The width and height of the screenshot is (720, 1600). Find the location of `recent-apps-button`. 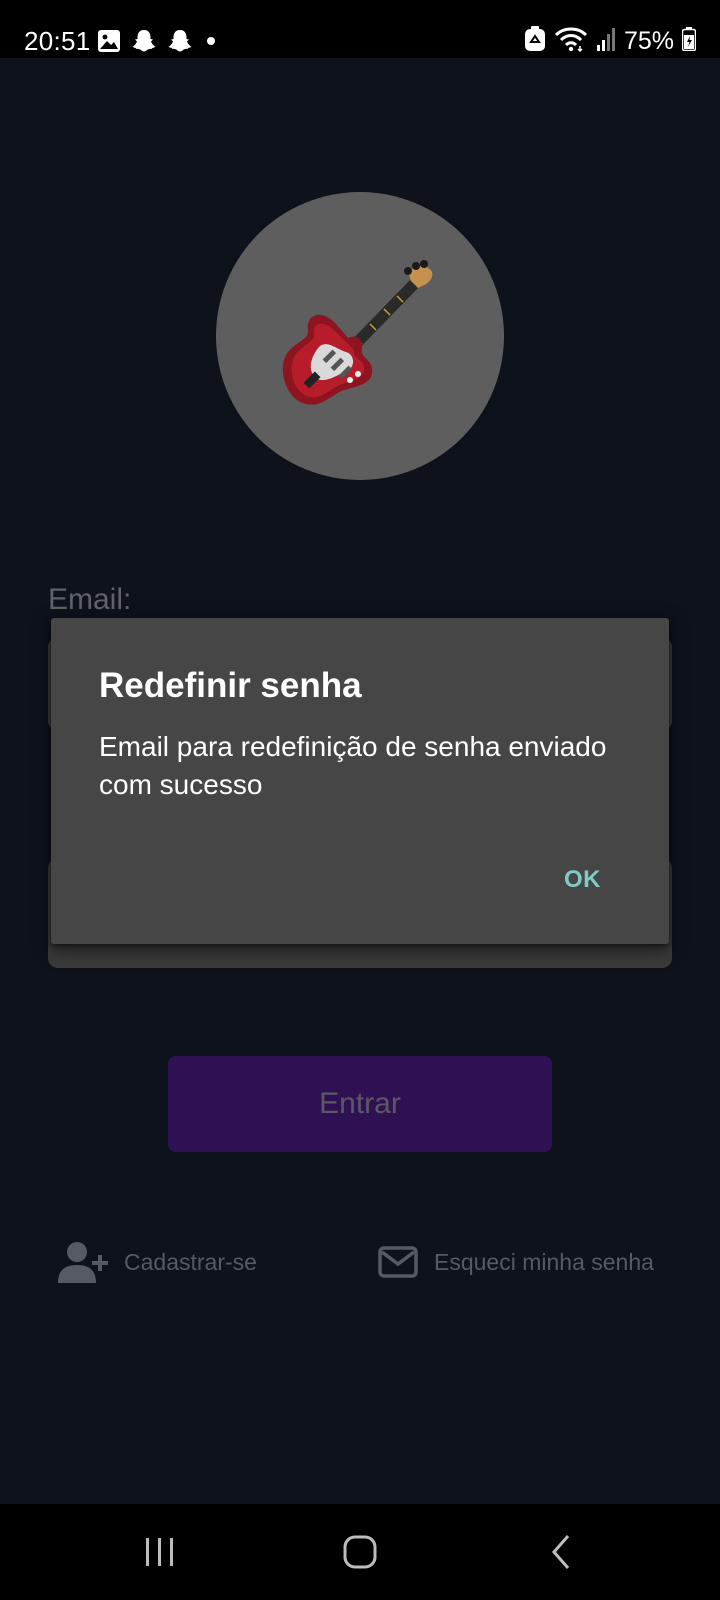

recent-apps-button is located at coordinates (160, 1552).